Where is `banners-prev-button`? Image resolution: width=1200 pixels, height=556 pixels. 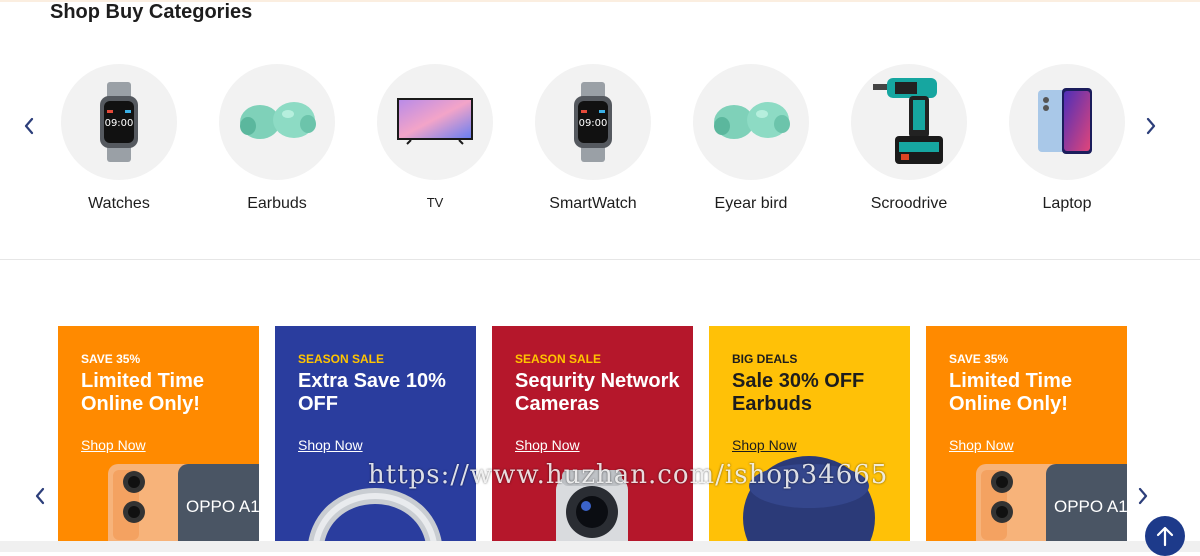
banners-prev-button is located at coordinates (40, 496).